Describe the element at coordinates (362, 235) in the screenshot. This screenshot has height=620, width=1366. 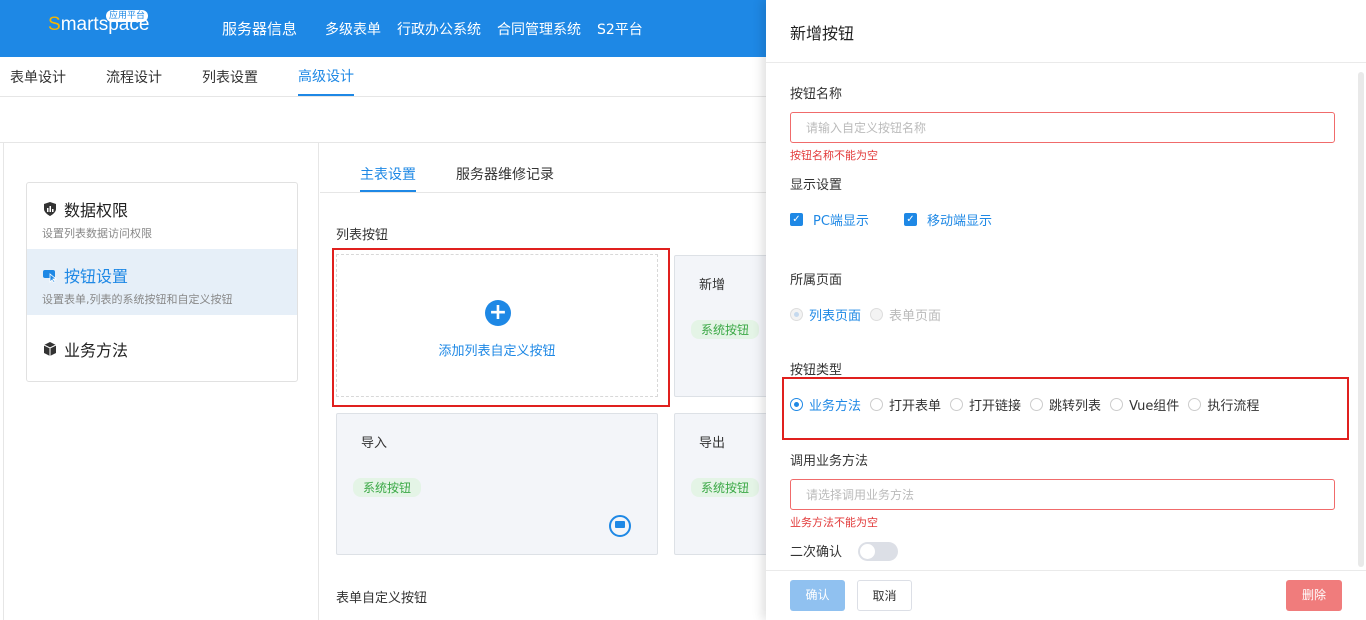
I see `list-buttons-heading: 列表按钮` at that location.